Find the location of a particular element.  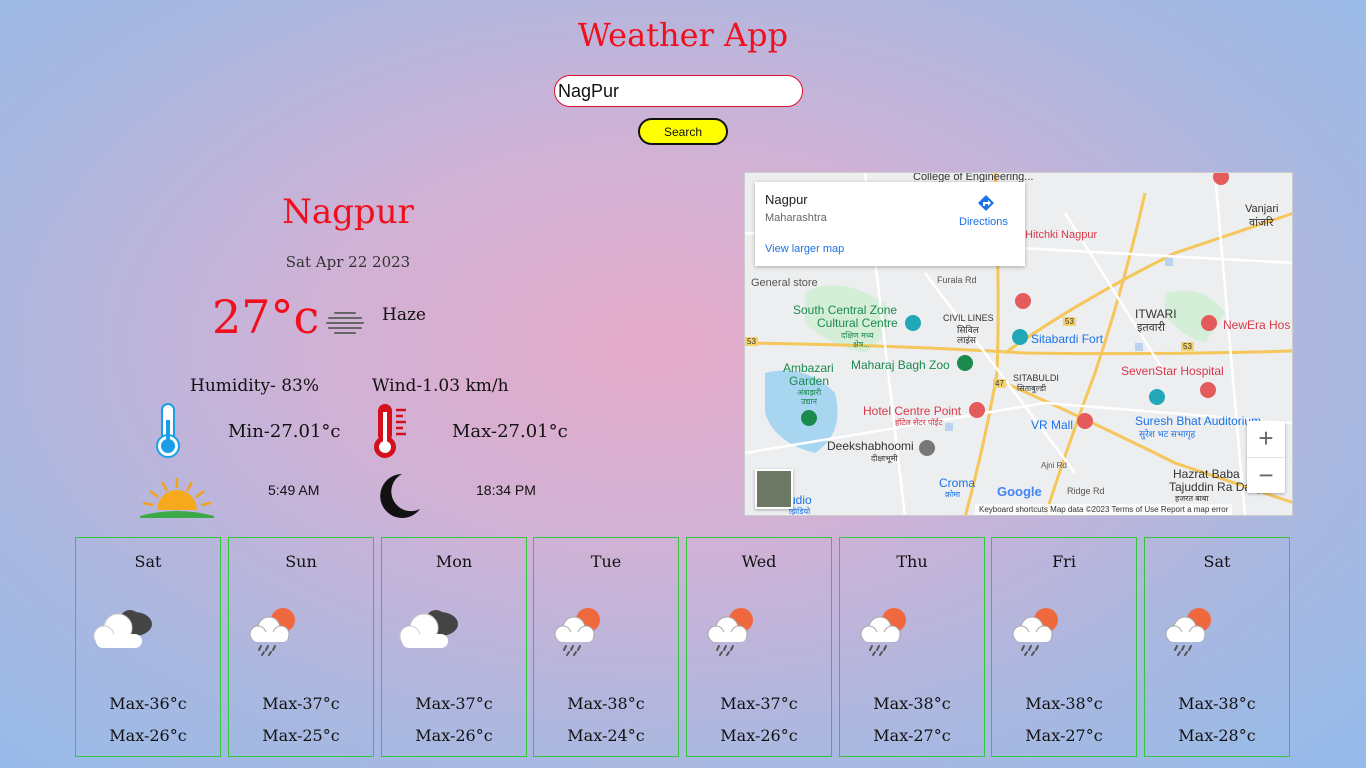

forecast-card: Fri Max-38°c Max-27°c is located at coordinates (1064, 647).